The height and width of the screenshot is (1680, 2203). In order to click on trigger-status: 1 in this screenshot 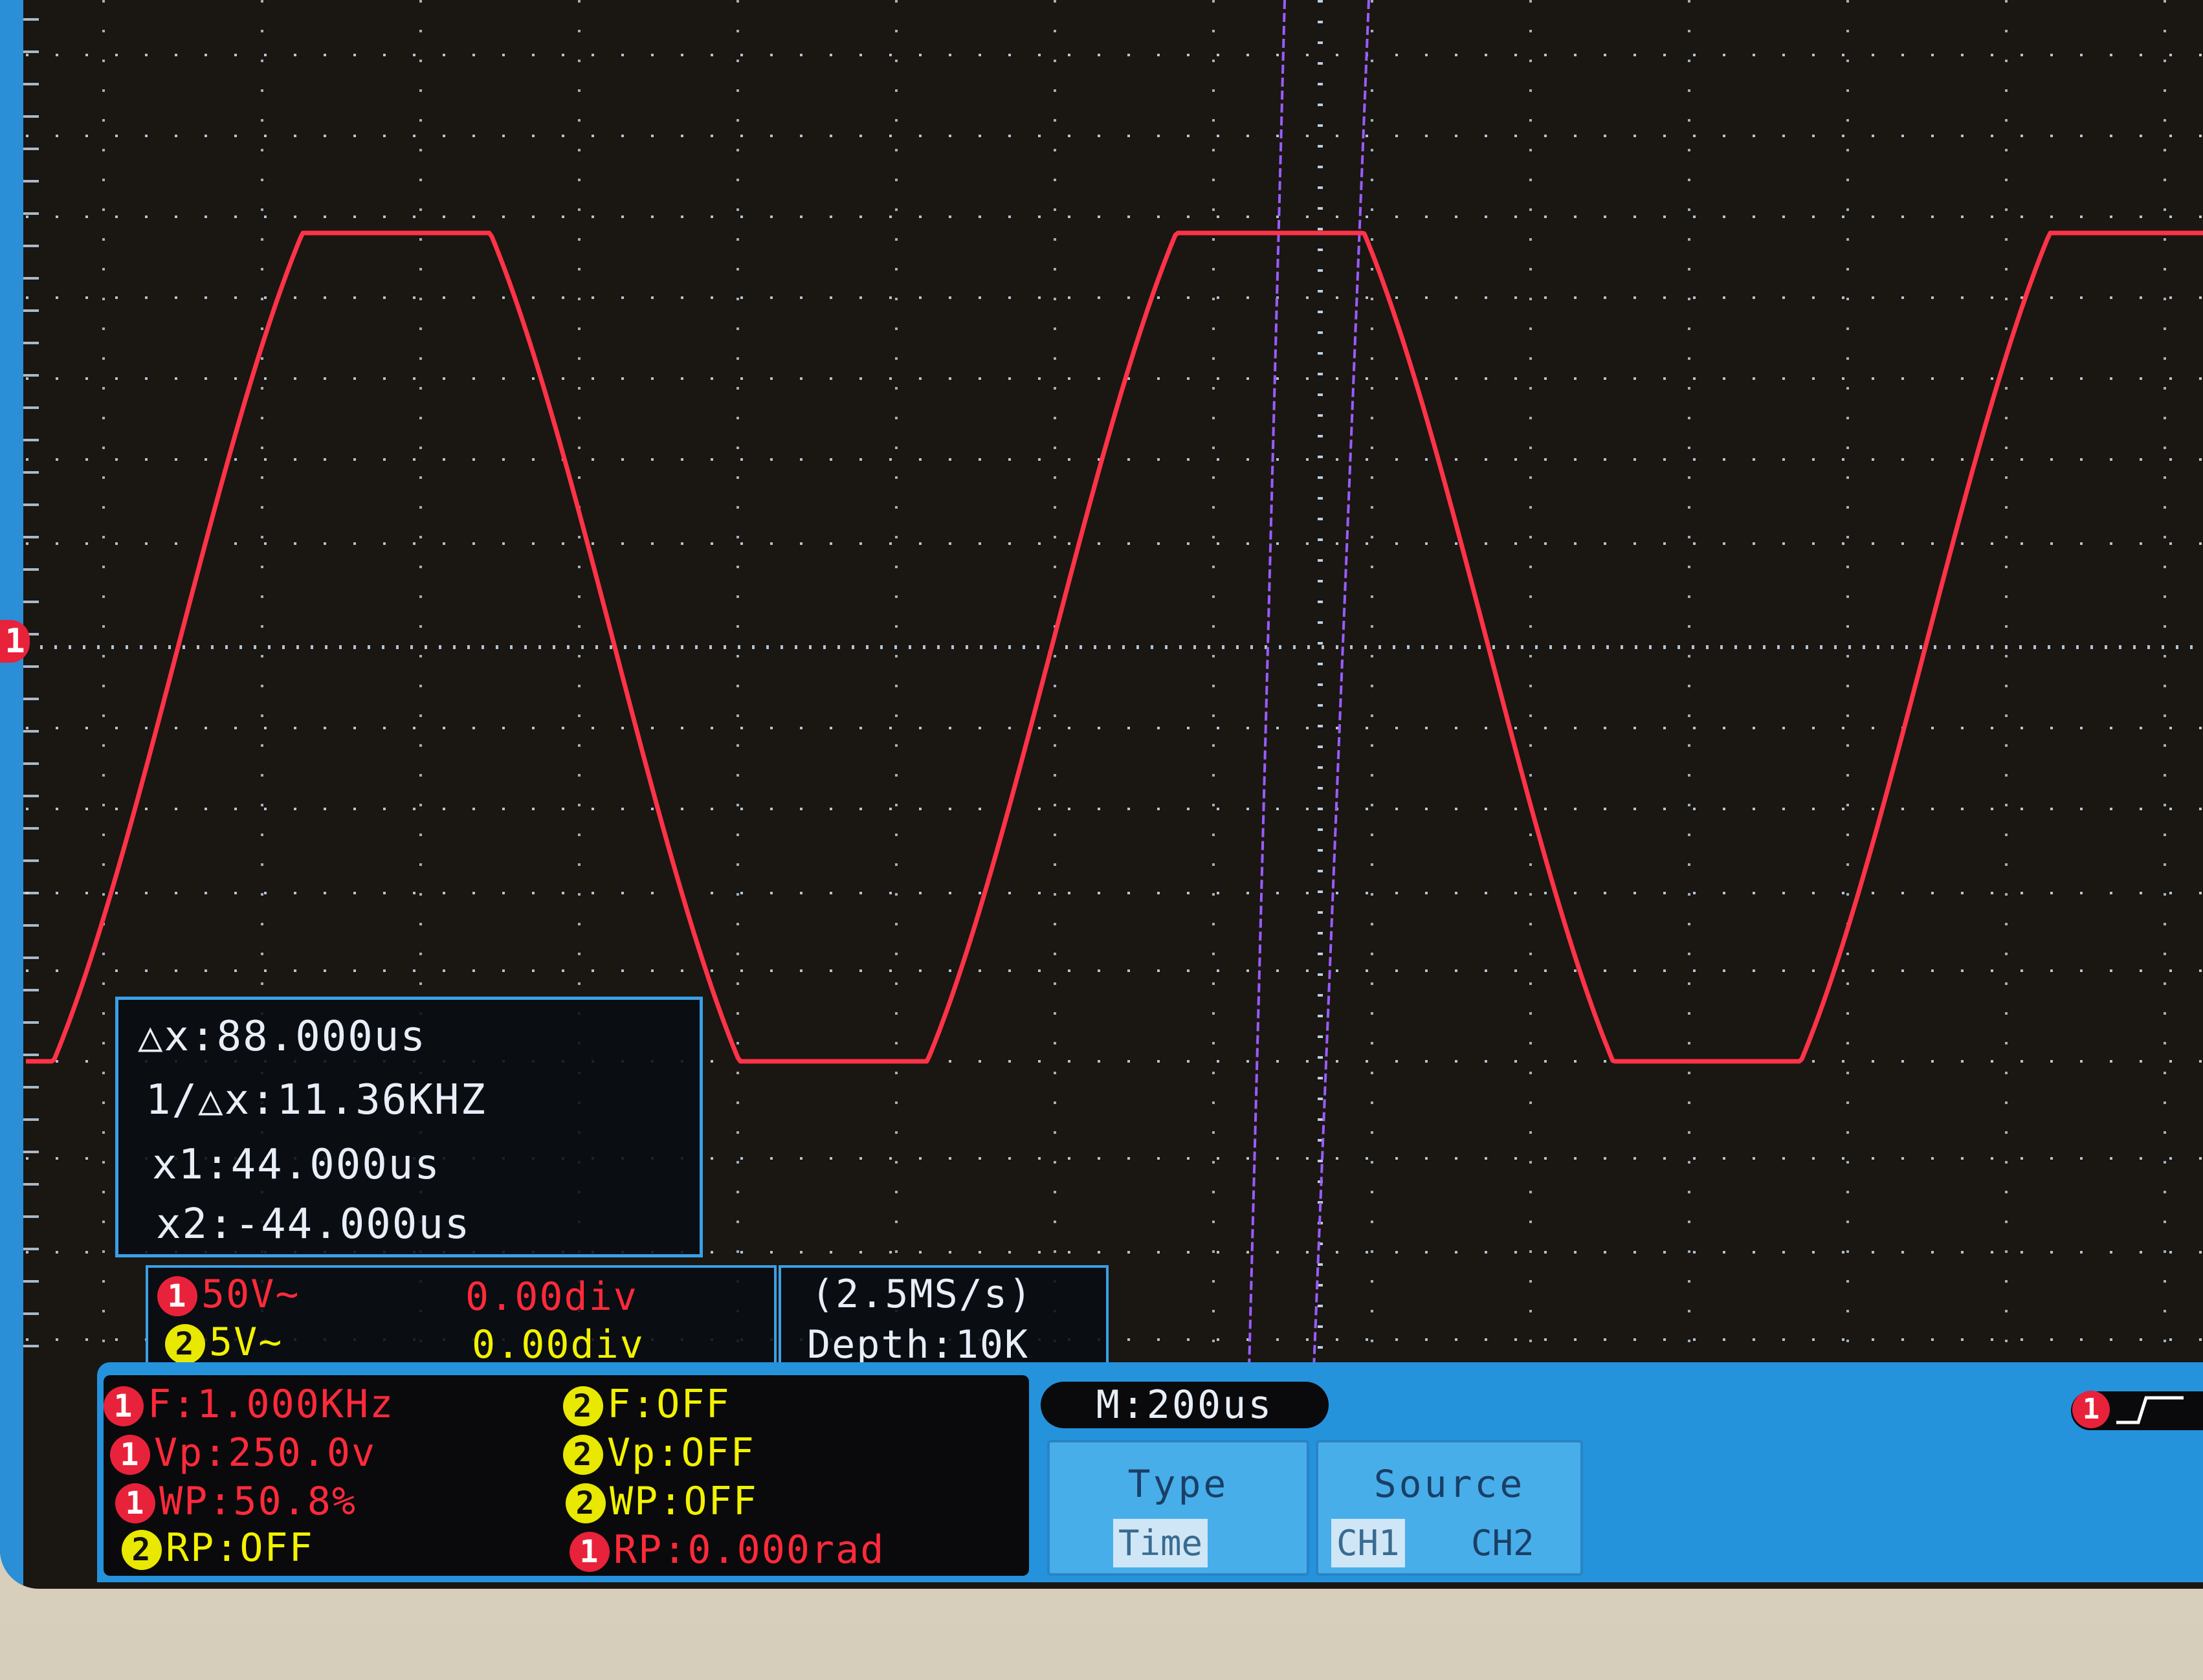, I will do `click(2137, 1410)`.